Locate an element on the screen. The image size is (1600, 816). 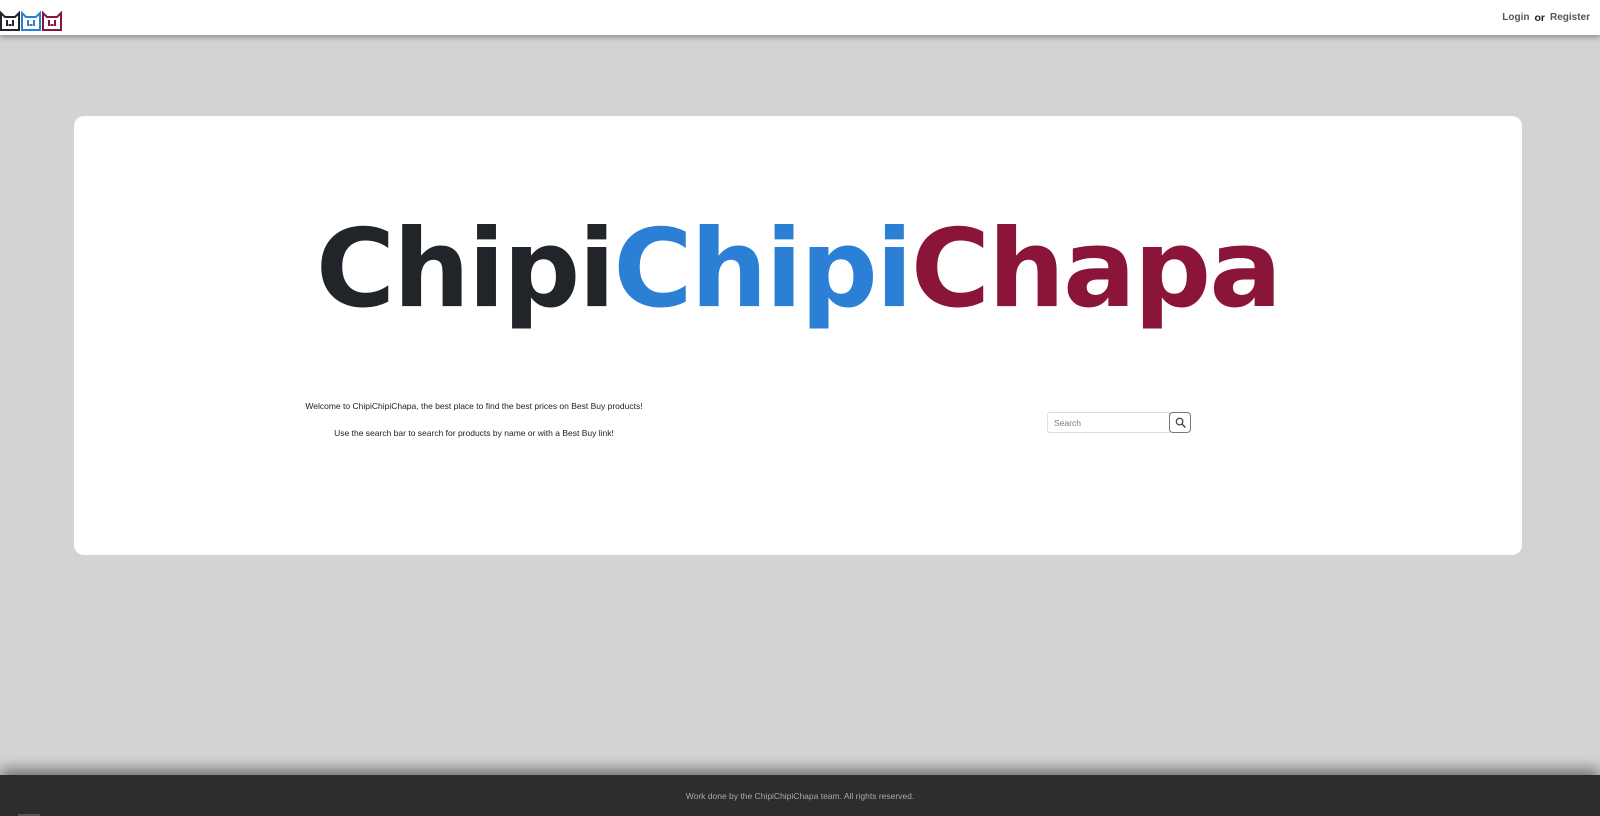
hero-title-part-1: Chipi is located at coordinates (465, 269).